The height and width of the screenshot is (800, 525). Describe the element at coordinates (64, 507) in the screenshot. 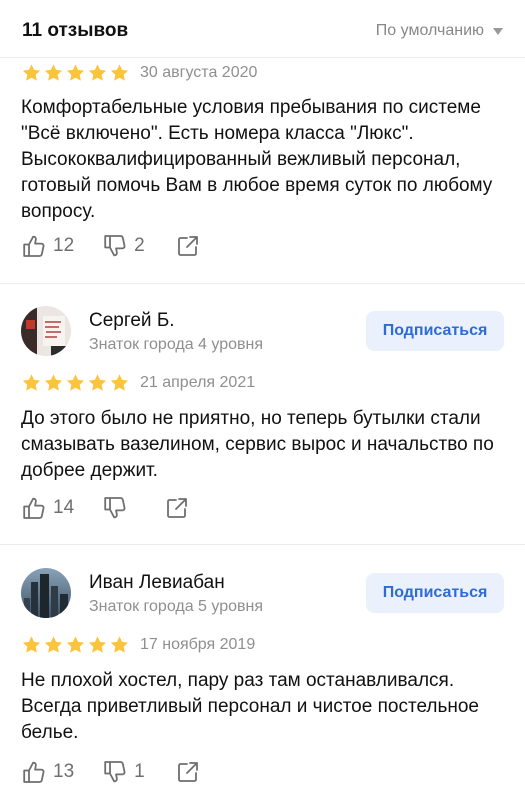

I see `like-count: 14` at that location.